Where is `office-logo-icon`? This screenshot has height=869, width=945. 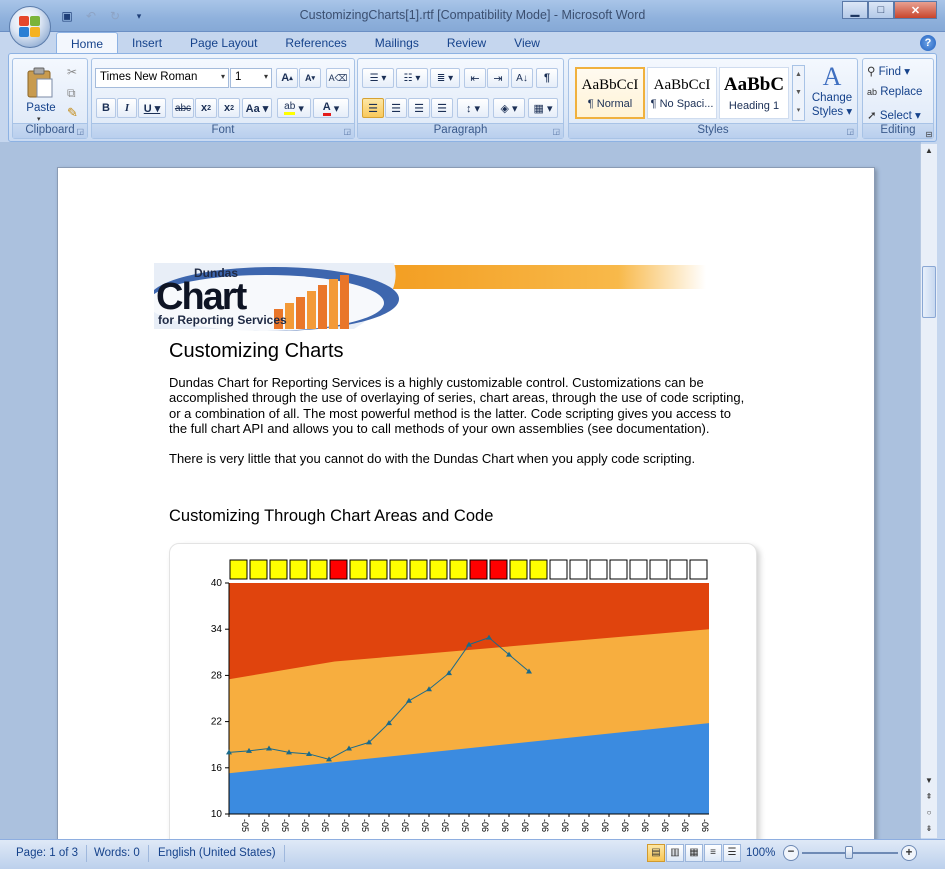 office-logo-icon is located at coordinates (30, 27).